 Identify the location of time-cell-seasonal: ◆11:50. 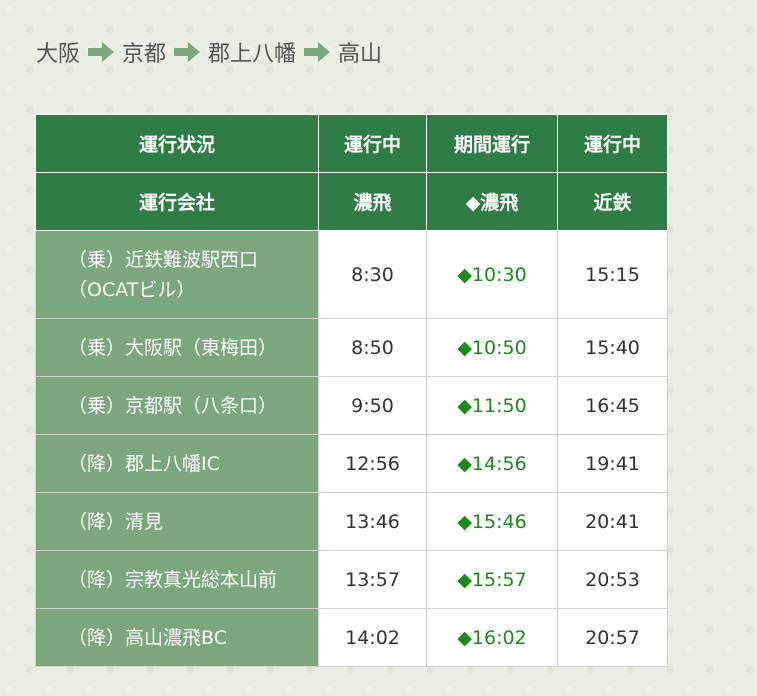
(492, 405).